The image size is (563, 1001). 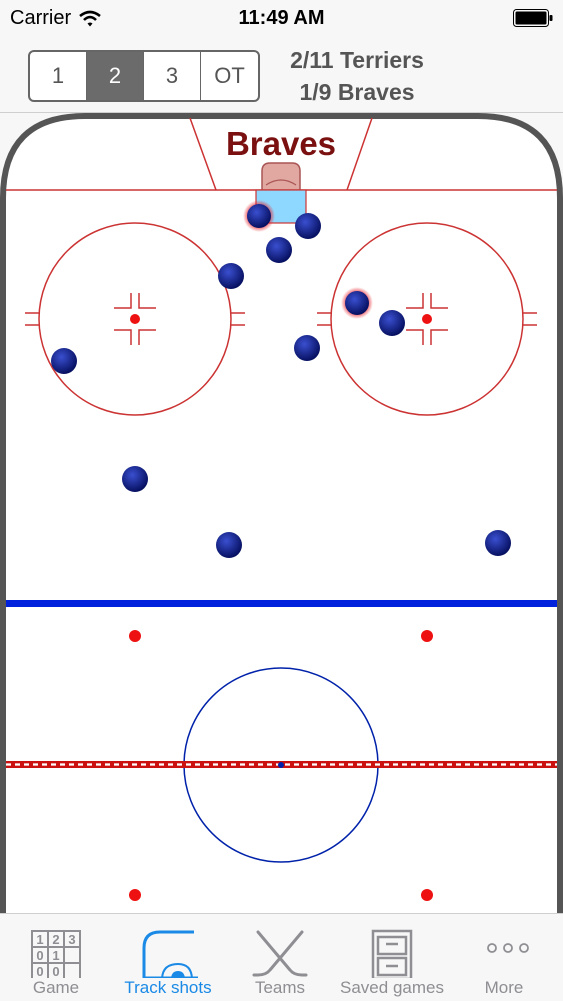 I want to click on svg-text: 2, so click(x=55, y=939).